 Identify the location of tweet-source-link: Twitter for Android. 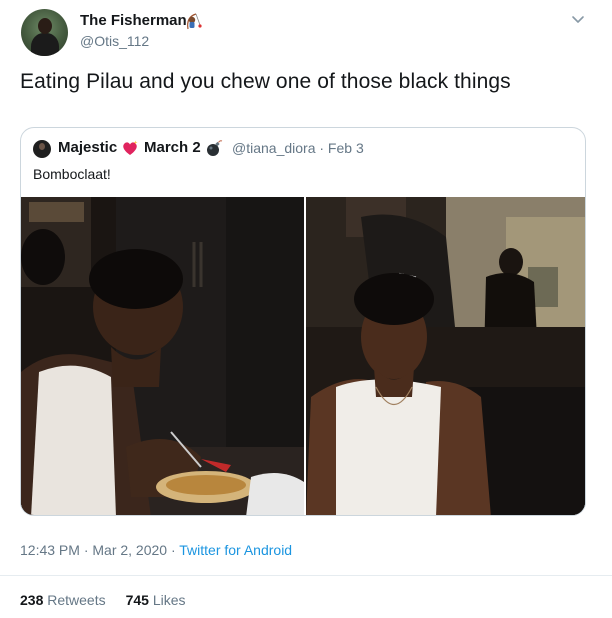
(235, 550).